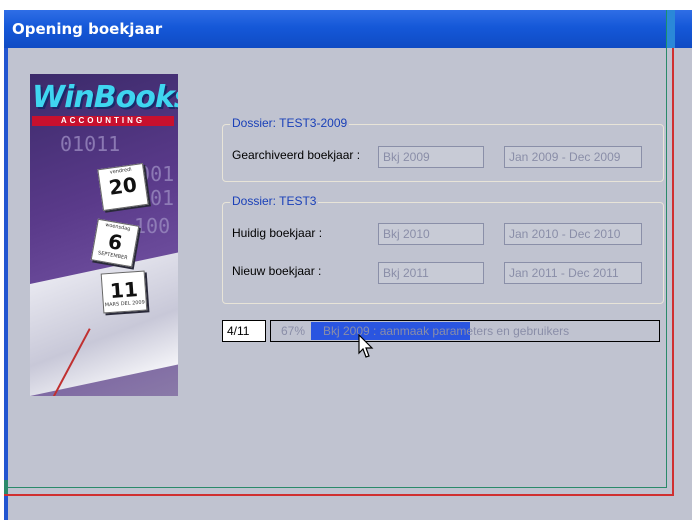 The width and height of the screenshot is (692, 520). Describe the element at coordinates (87, 29) in the screenshot. I see `window-title: Opening boekjaar` at that location.